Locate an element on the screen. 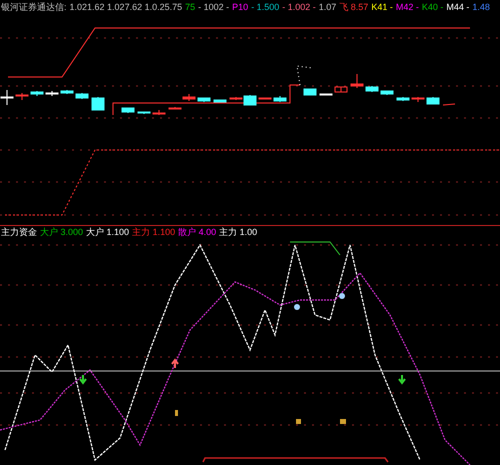 Image resolution: width=500 pixels, height=465 pixels. legend-value: 75 is located at coordinates (190, 6).